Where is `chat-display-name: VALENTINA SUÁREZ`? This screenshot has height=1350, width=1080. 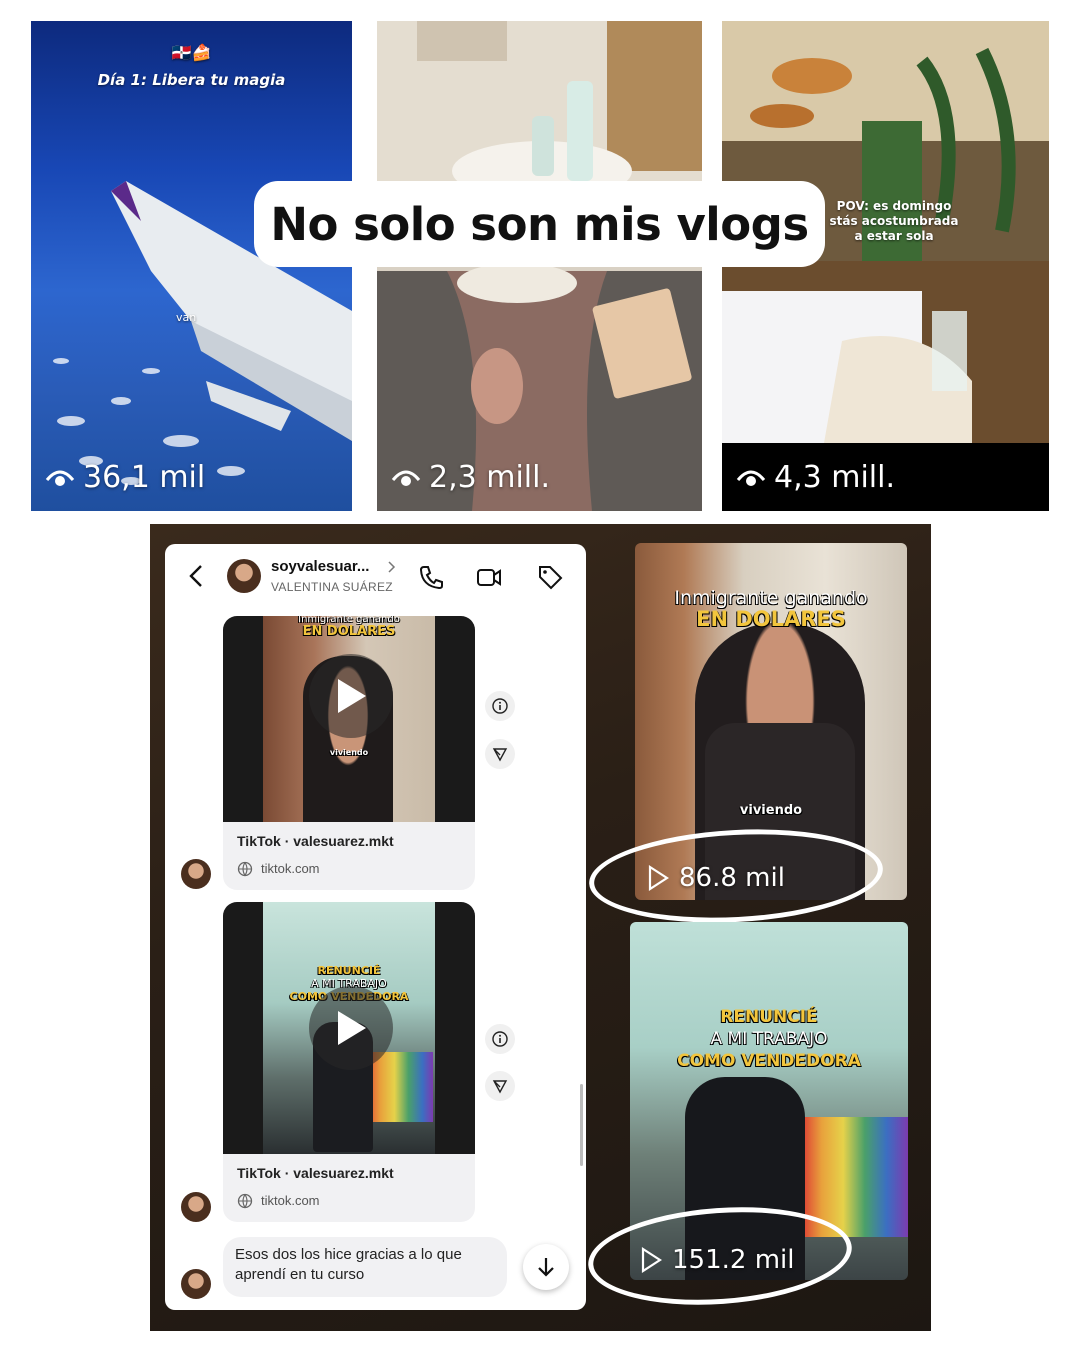
chat-display-name: VALENTINA SUÁREZ is located at coordinates (332, 587).